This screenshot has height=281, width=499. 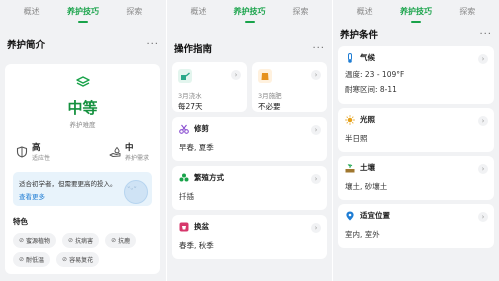 I want to click on feature-chip: ⊘ 抗病害, so click(x=81, y=240).